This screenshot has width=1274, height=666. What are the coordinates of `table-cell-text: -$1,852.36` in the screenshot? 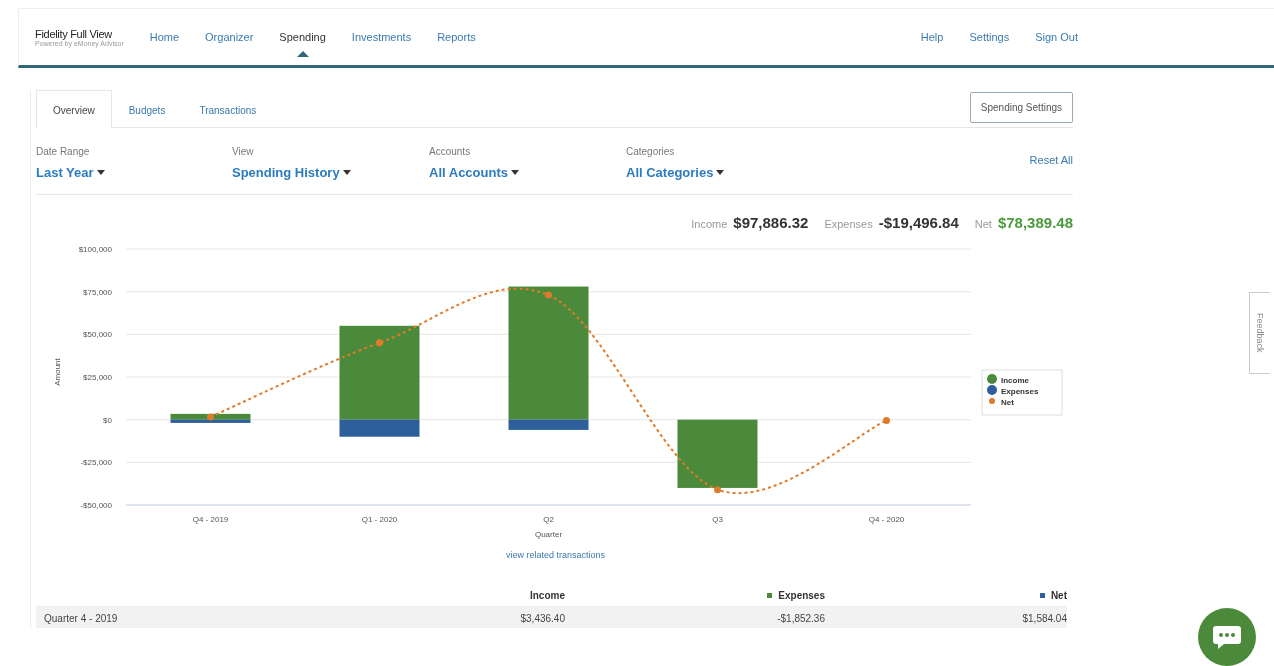 It's located at (800, 618).